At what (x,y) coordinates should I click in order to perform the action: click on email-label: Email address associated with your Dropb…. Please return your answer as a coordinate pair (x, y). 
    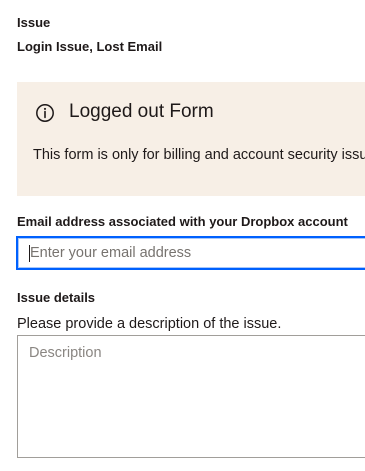
    Looking at the image, I should click on (182, 221).